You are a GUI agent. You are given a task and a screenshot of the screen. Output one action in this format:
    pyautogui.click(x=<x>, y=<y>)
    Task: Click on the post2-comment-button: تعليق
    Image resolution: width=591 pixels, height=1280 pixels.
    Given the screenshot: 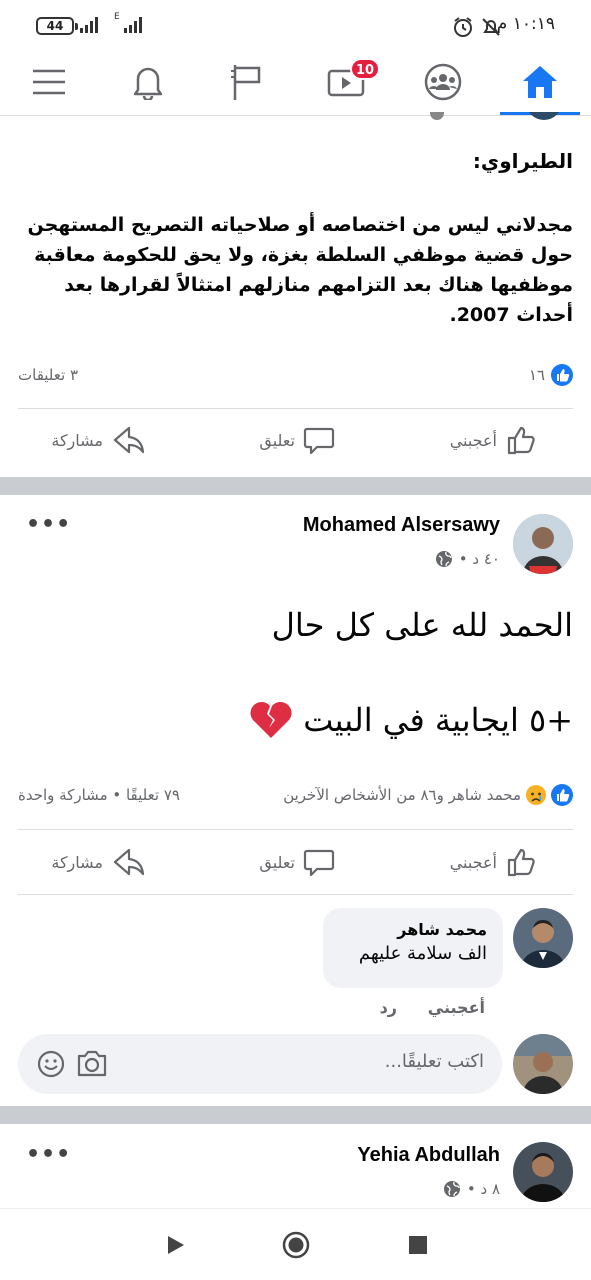 What is the action you would take?
    pyautogui.click(x=297, y=862)
    